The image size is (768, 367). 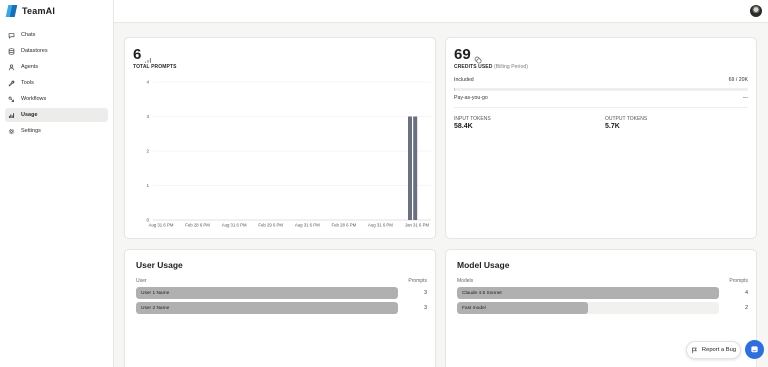 What do you see at coordinates (522, 308) in the screenshot?
I see `usage-bar: Fast model` at bounding box center [522, 308].